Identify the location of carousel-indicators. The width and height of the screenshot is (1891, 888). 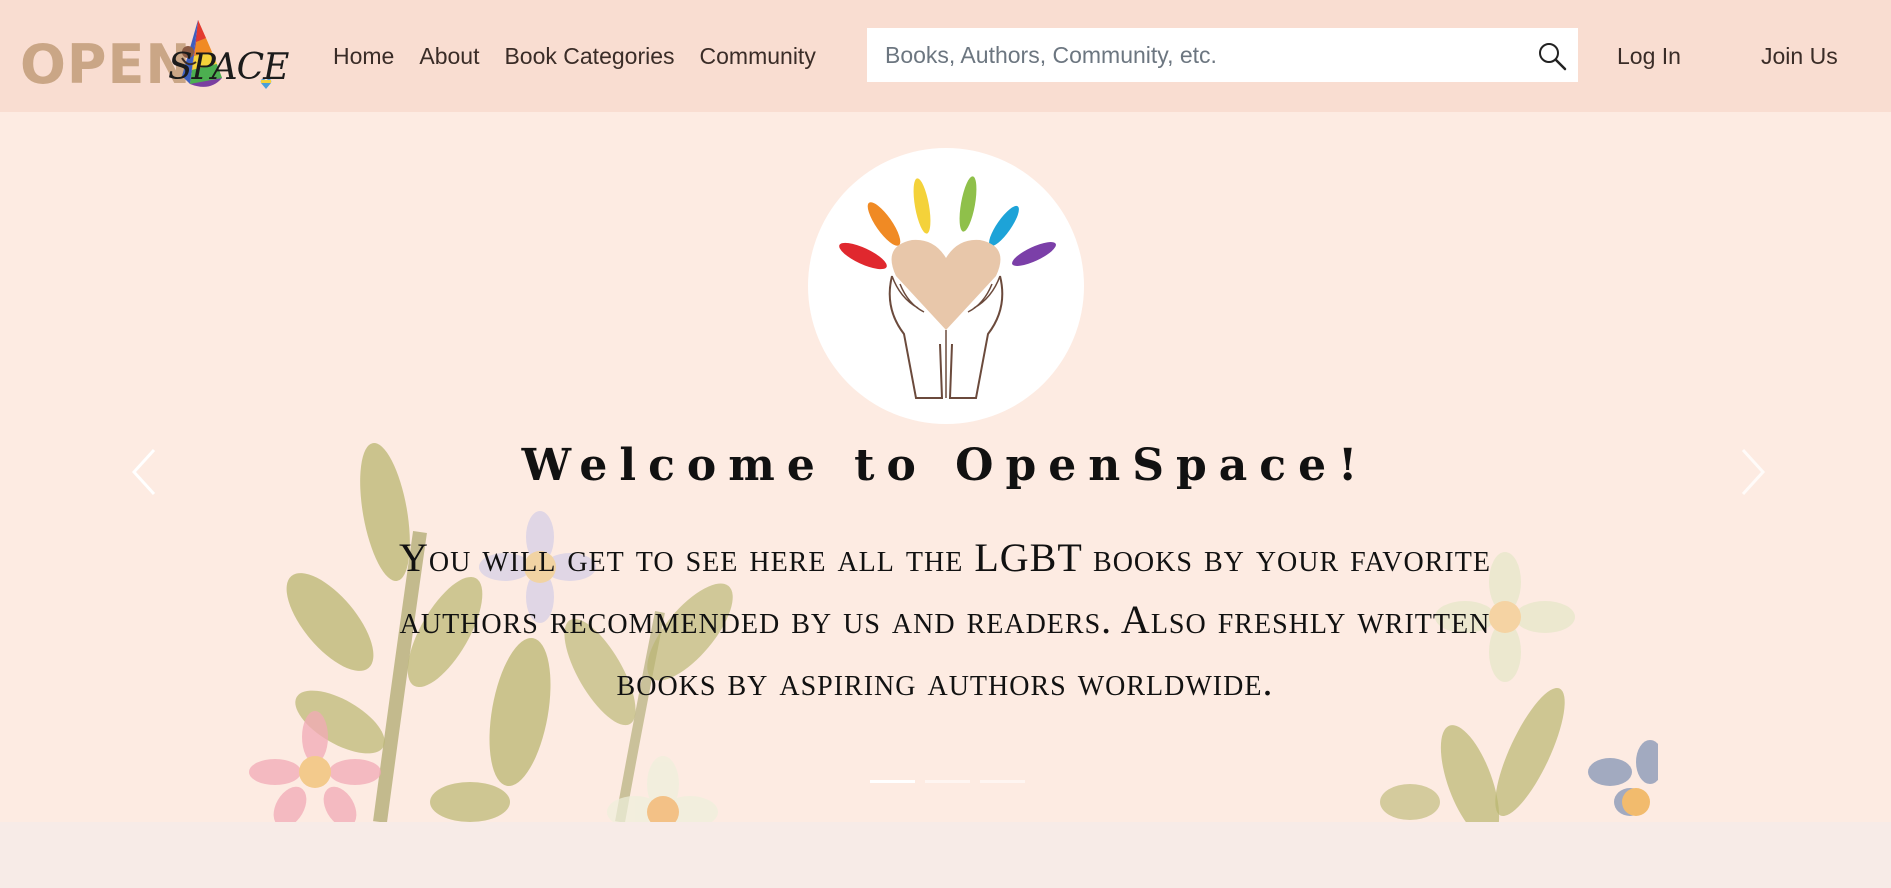
(947, 781).